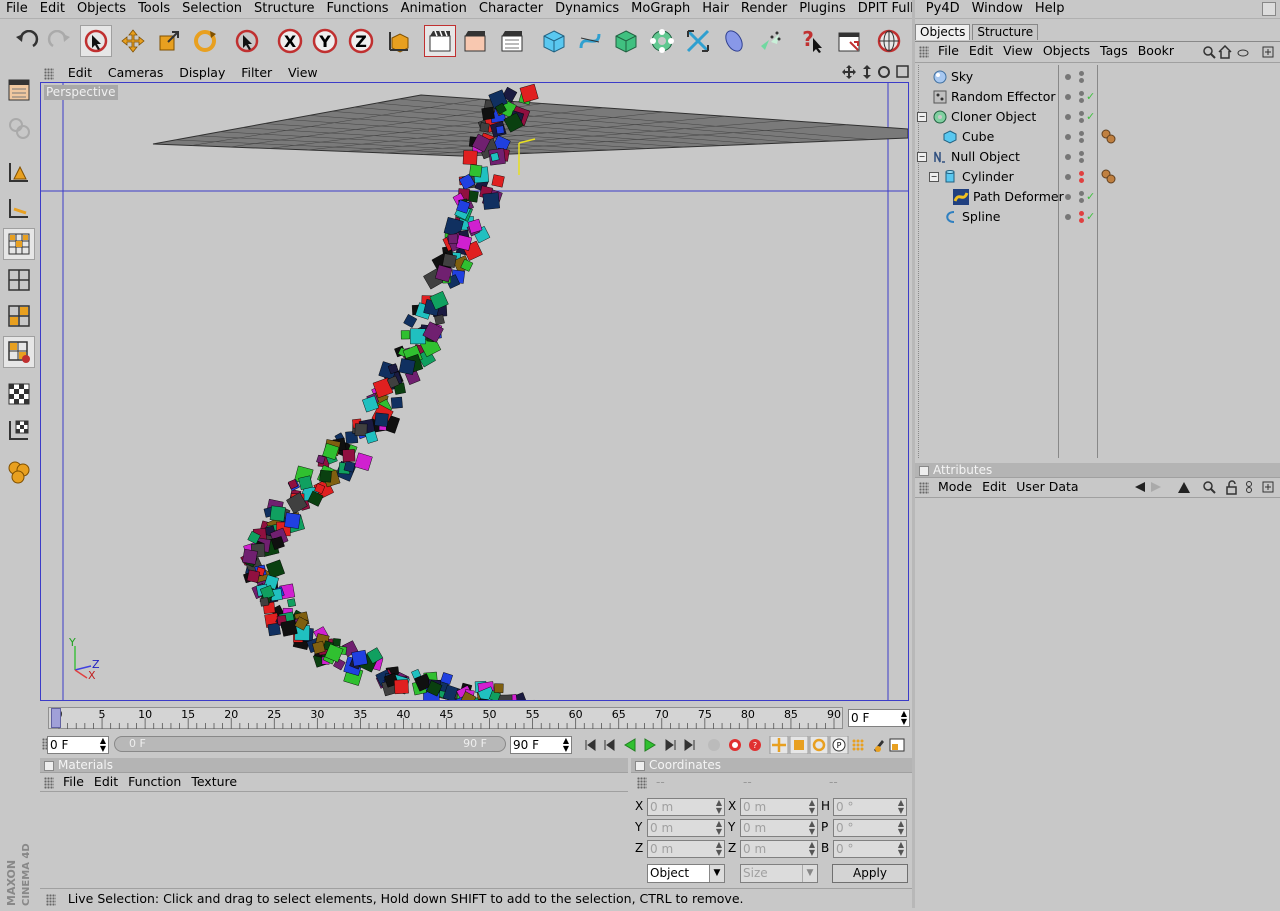 The height and width of the screenshot is (911, 1280). Describe the element at coordinates (779, 745) in the screenshot. I see `key-position-icon` at that location.